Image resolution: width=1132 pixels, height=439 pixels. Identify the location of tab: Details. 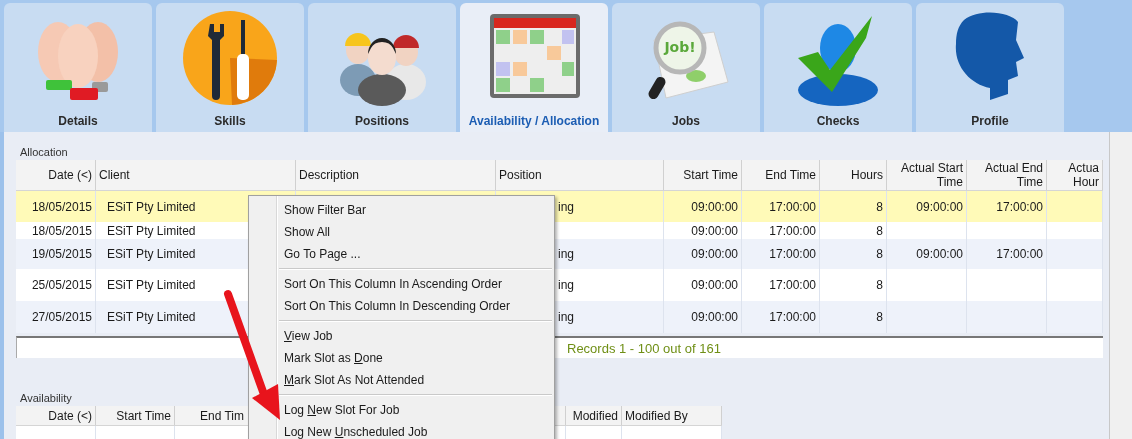
(78, 67).